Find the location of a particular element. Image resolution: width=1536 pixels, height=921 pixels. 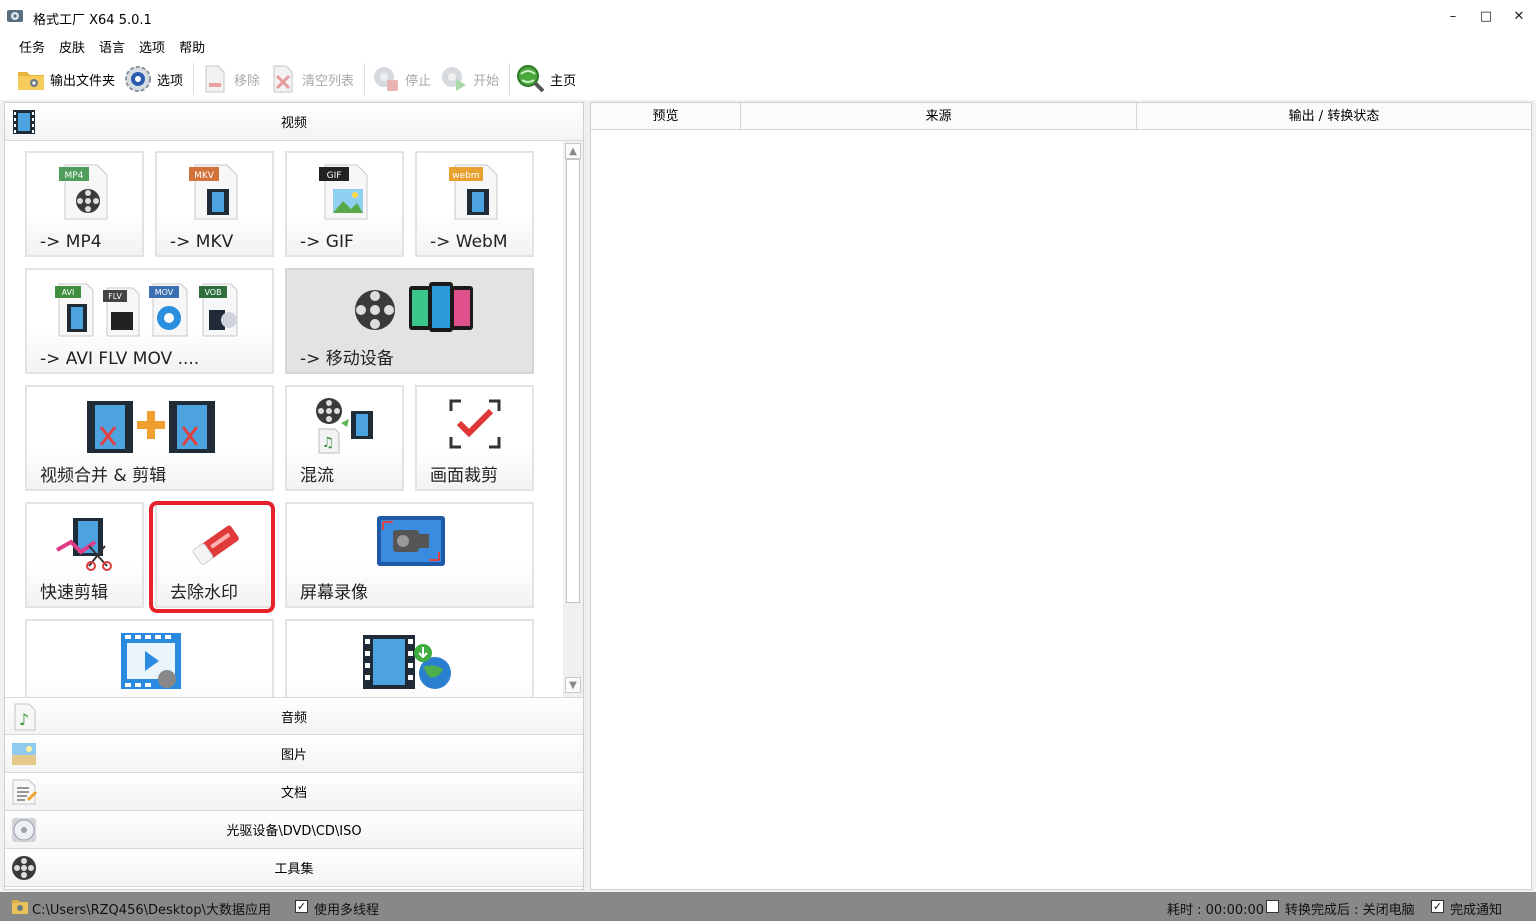

output-folder-button: 输出文件夹 is located at coordinates (67, 79).